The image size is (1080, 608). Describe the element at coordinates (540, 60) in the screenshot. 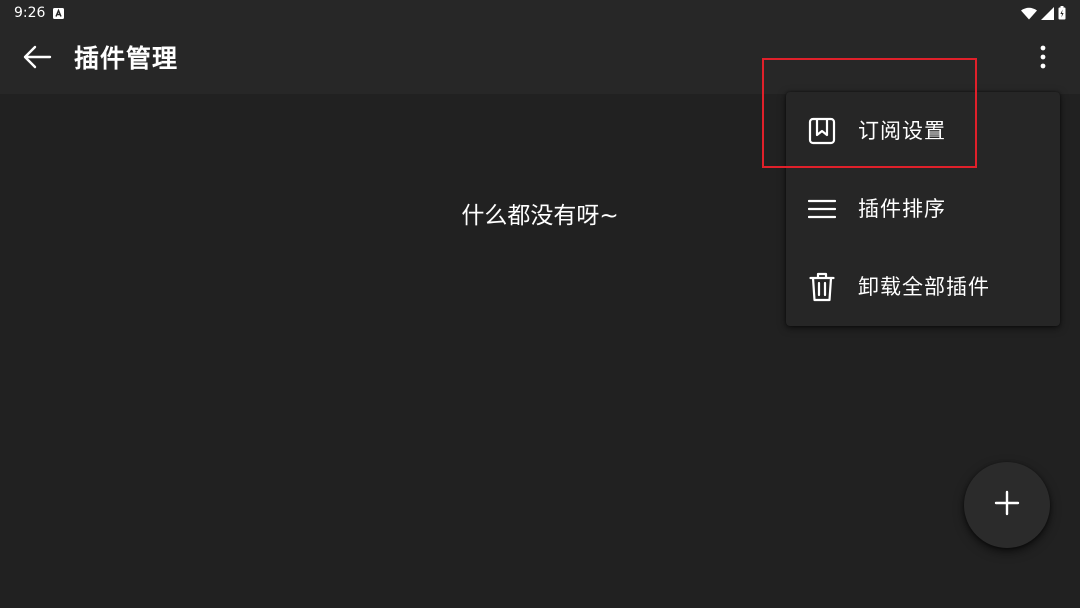

I see `app-bar: 插件管理` at that location.